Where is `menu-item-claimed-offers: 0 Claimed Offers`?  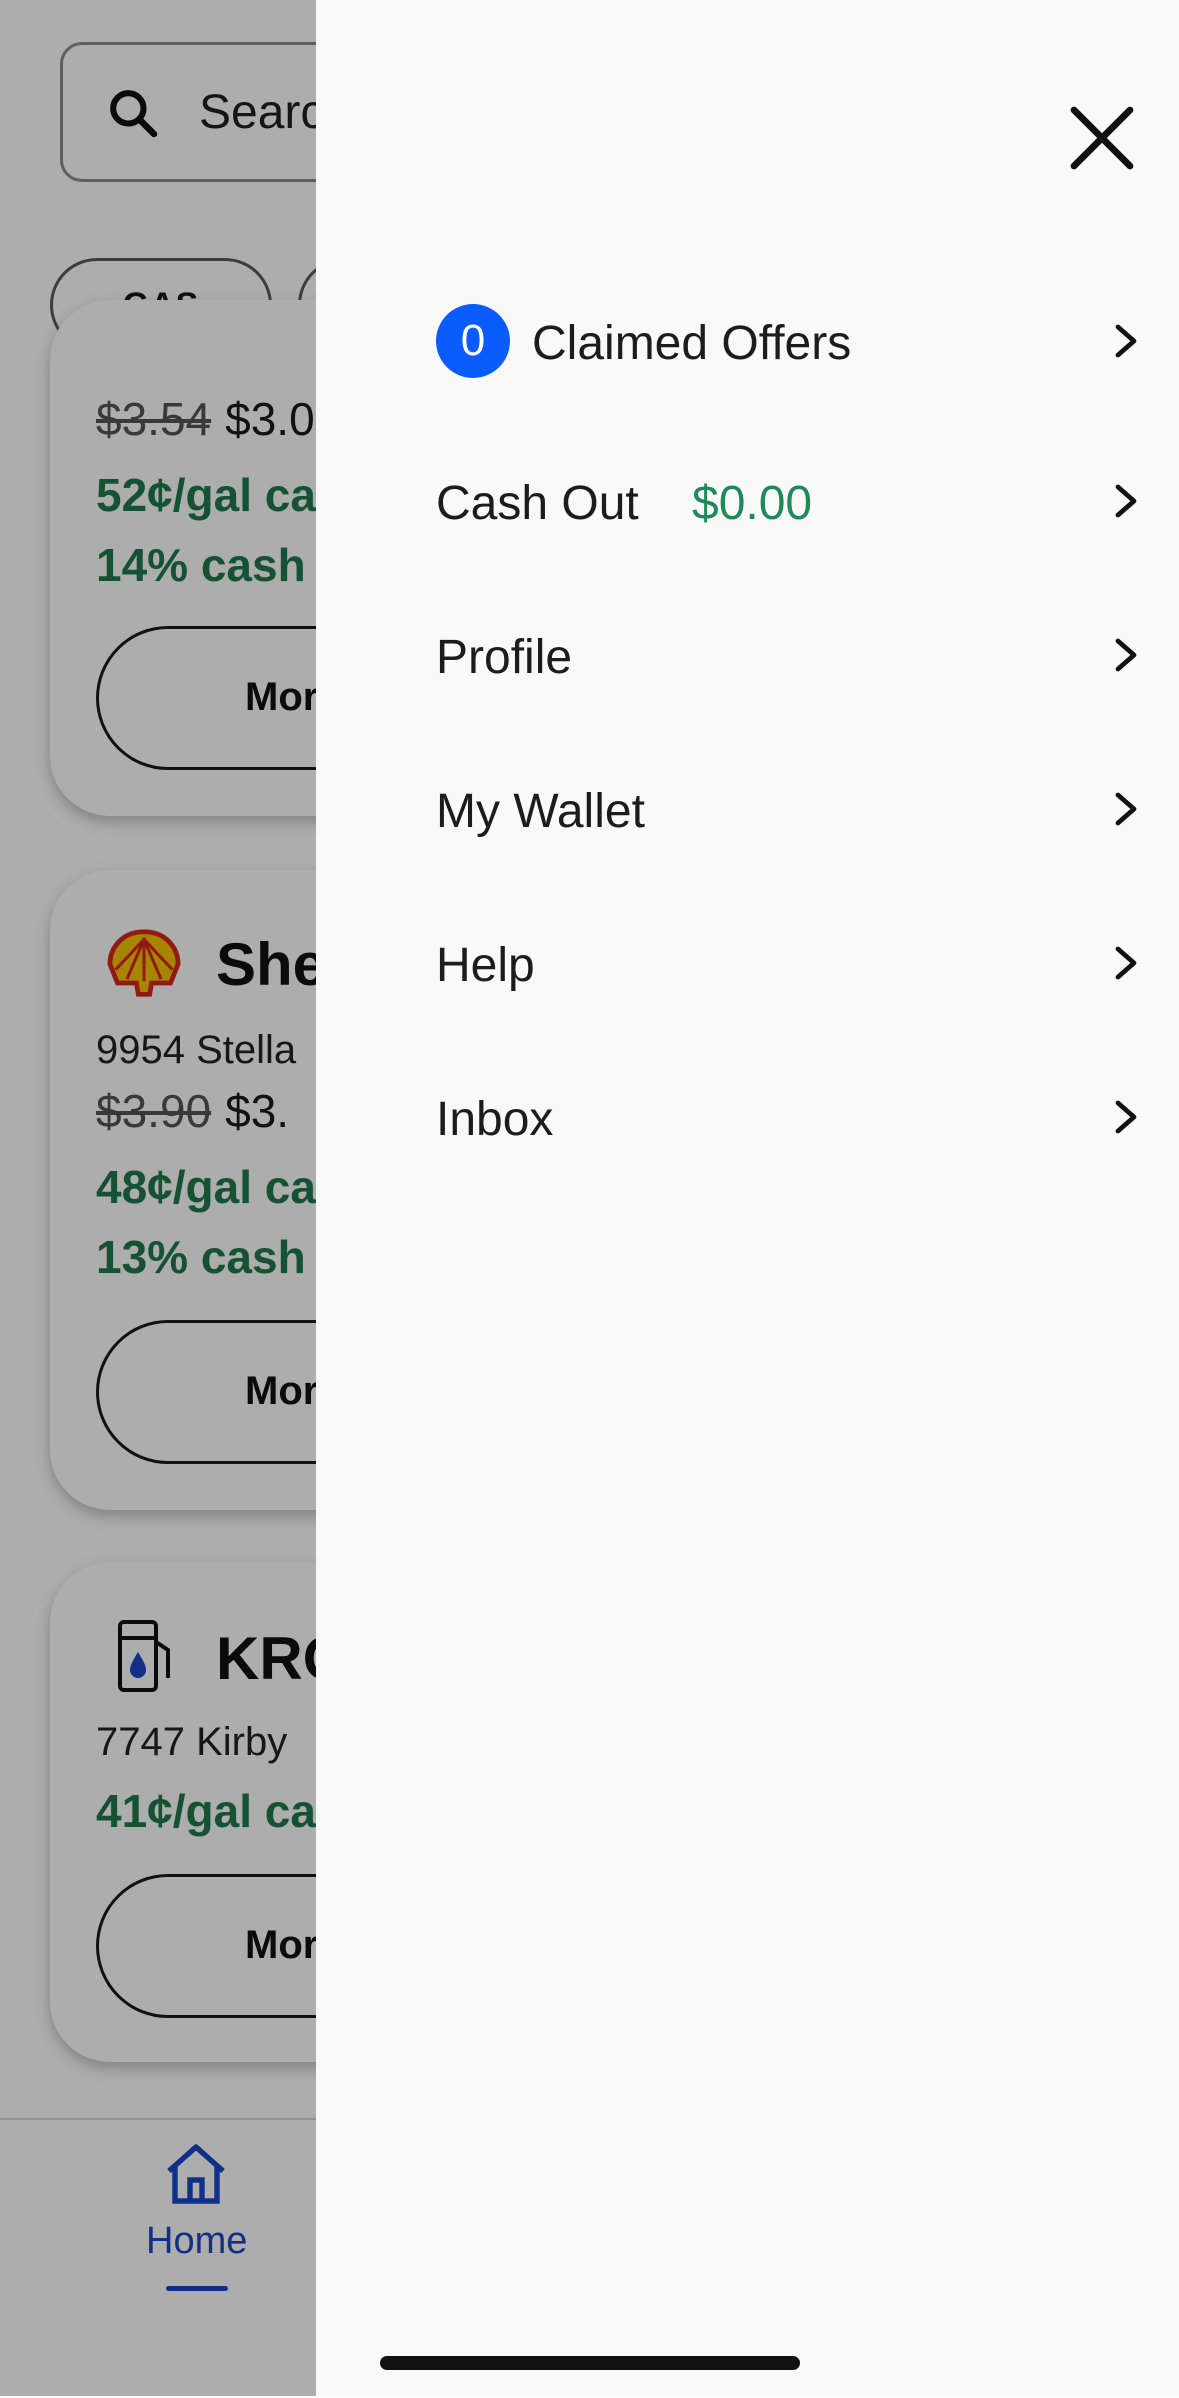 menu-item-claimed-offers: 0 Claimed Offers is located at coordinates (796, 341).